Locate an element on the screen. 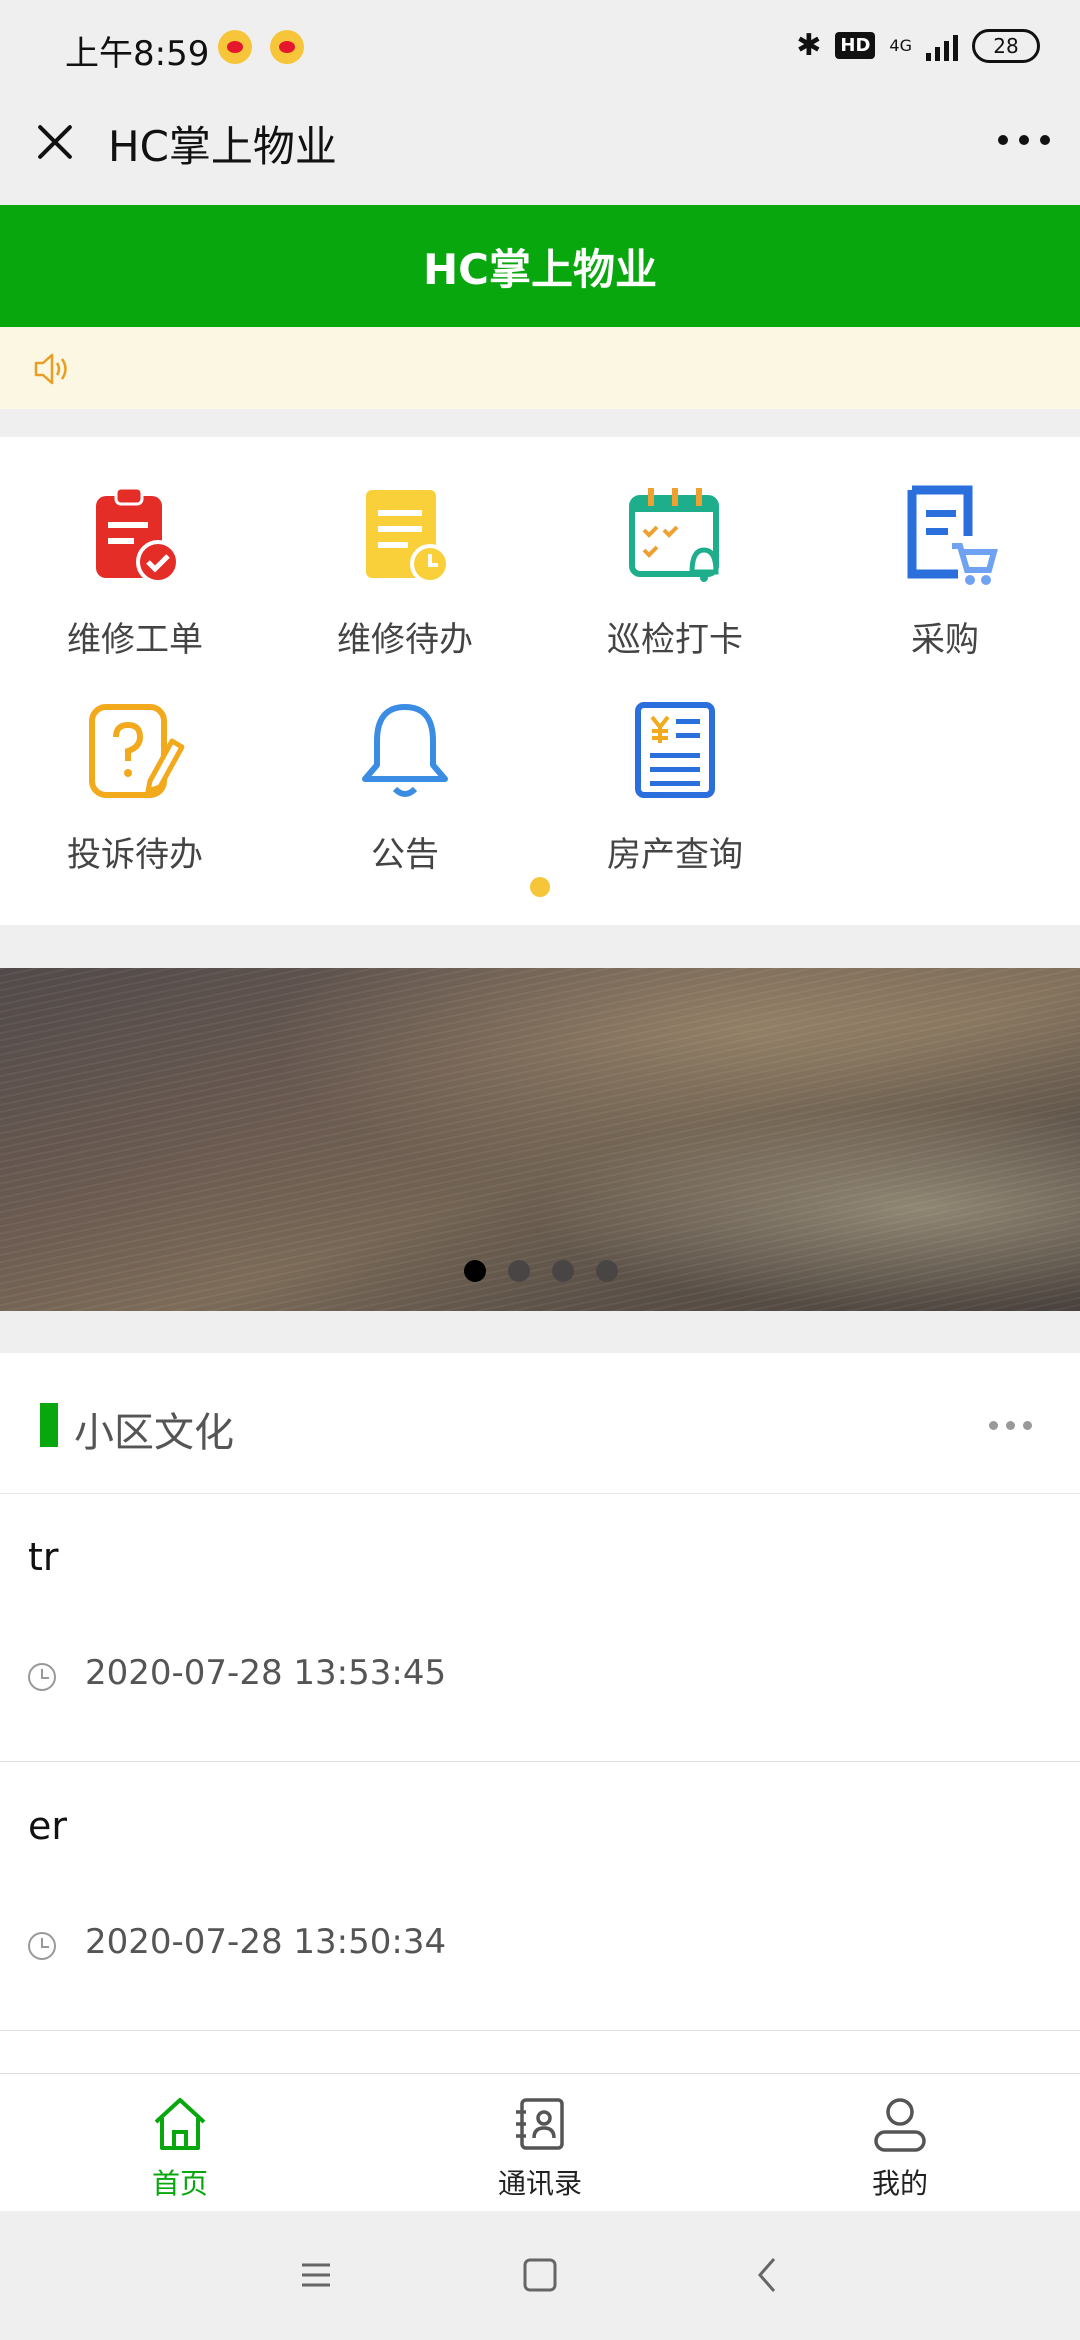 The height and width of the screenshot is (2340, 1080). list-item: tr 2020-07-28 13:53:45 is located at coordinates (540, 1627).